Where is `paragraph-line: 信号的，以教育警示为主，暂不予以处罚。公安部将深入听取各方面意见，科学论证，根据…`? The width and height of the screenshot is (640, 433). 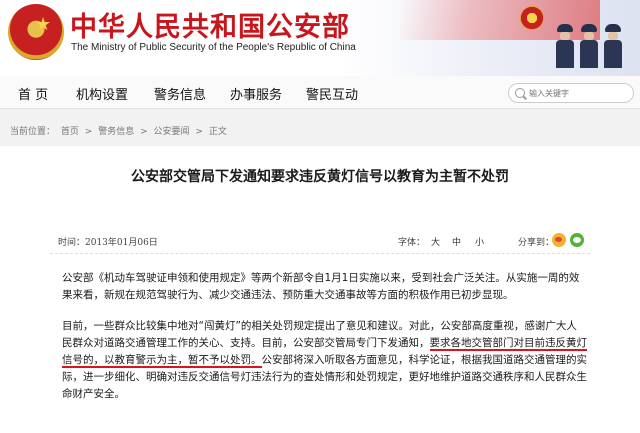
paragraph-line: 信号的，以教育警示为主，暂不予以处罚。公安部将深入听取各方面意见，科学论证，根据… is located at coordinates (324, 360).